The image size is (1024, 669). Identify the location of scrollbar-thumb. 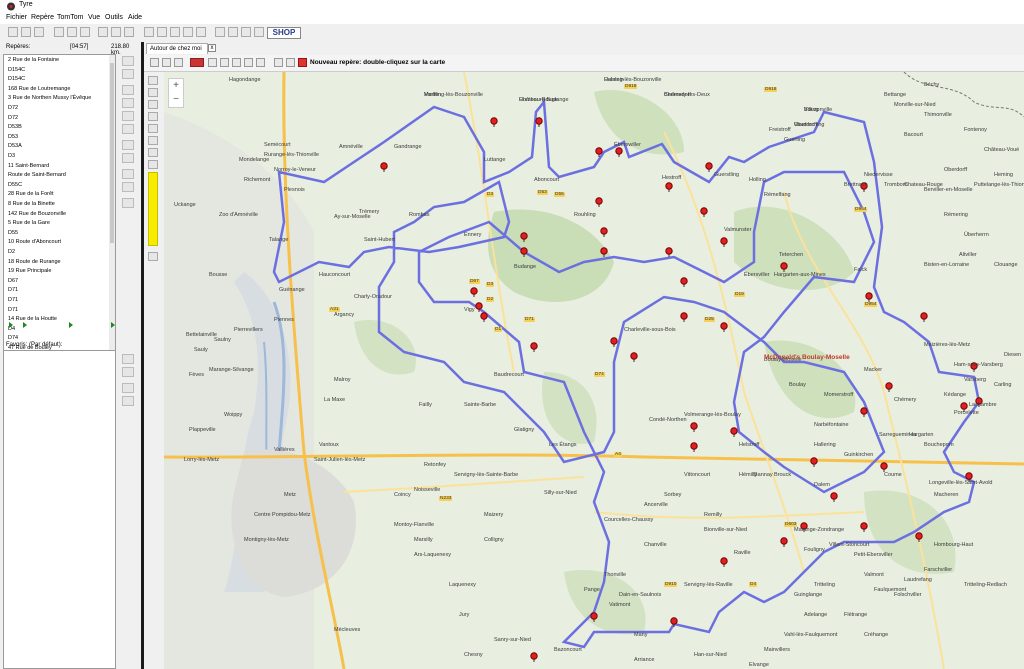
(112, 153).